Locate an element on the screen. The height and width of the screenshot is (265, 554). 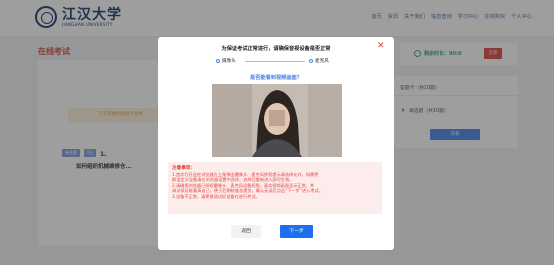
step-mic-label: 麦克风 is located at coordinates (322, 61).